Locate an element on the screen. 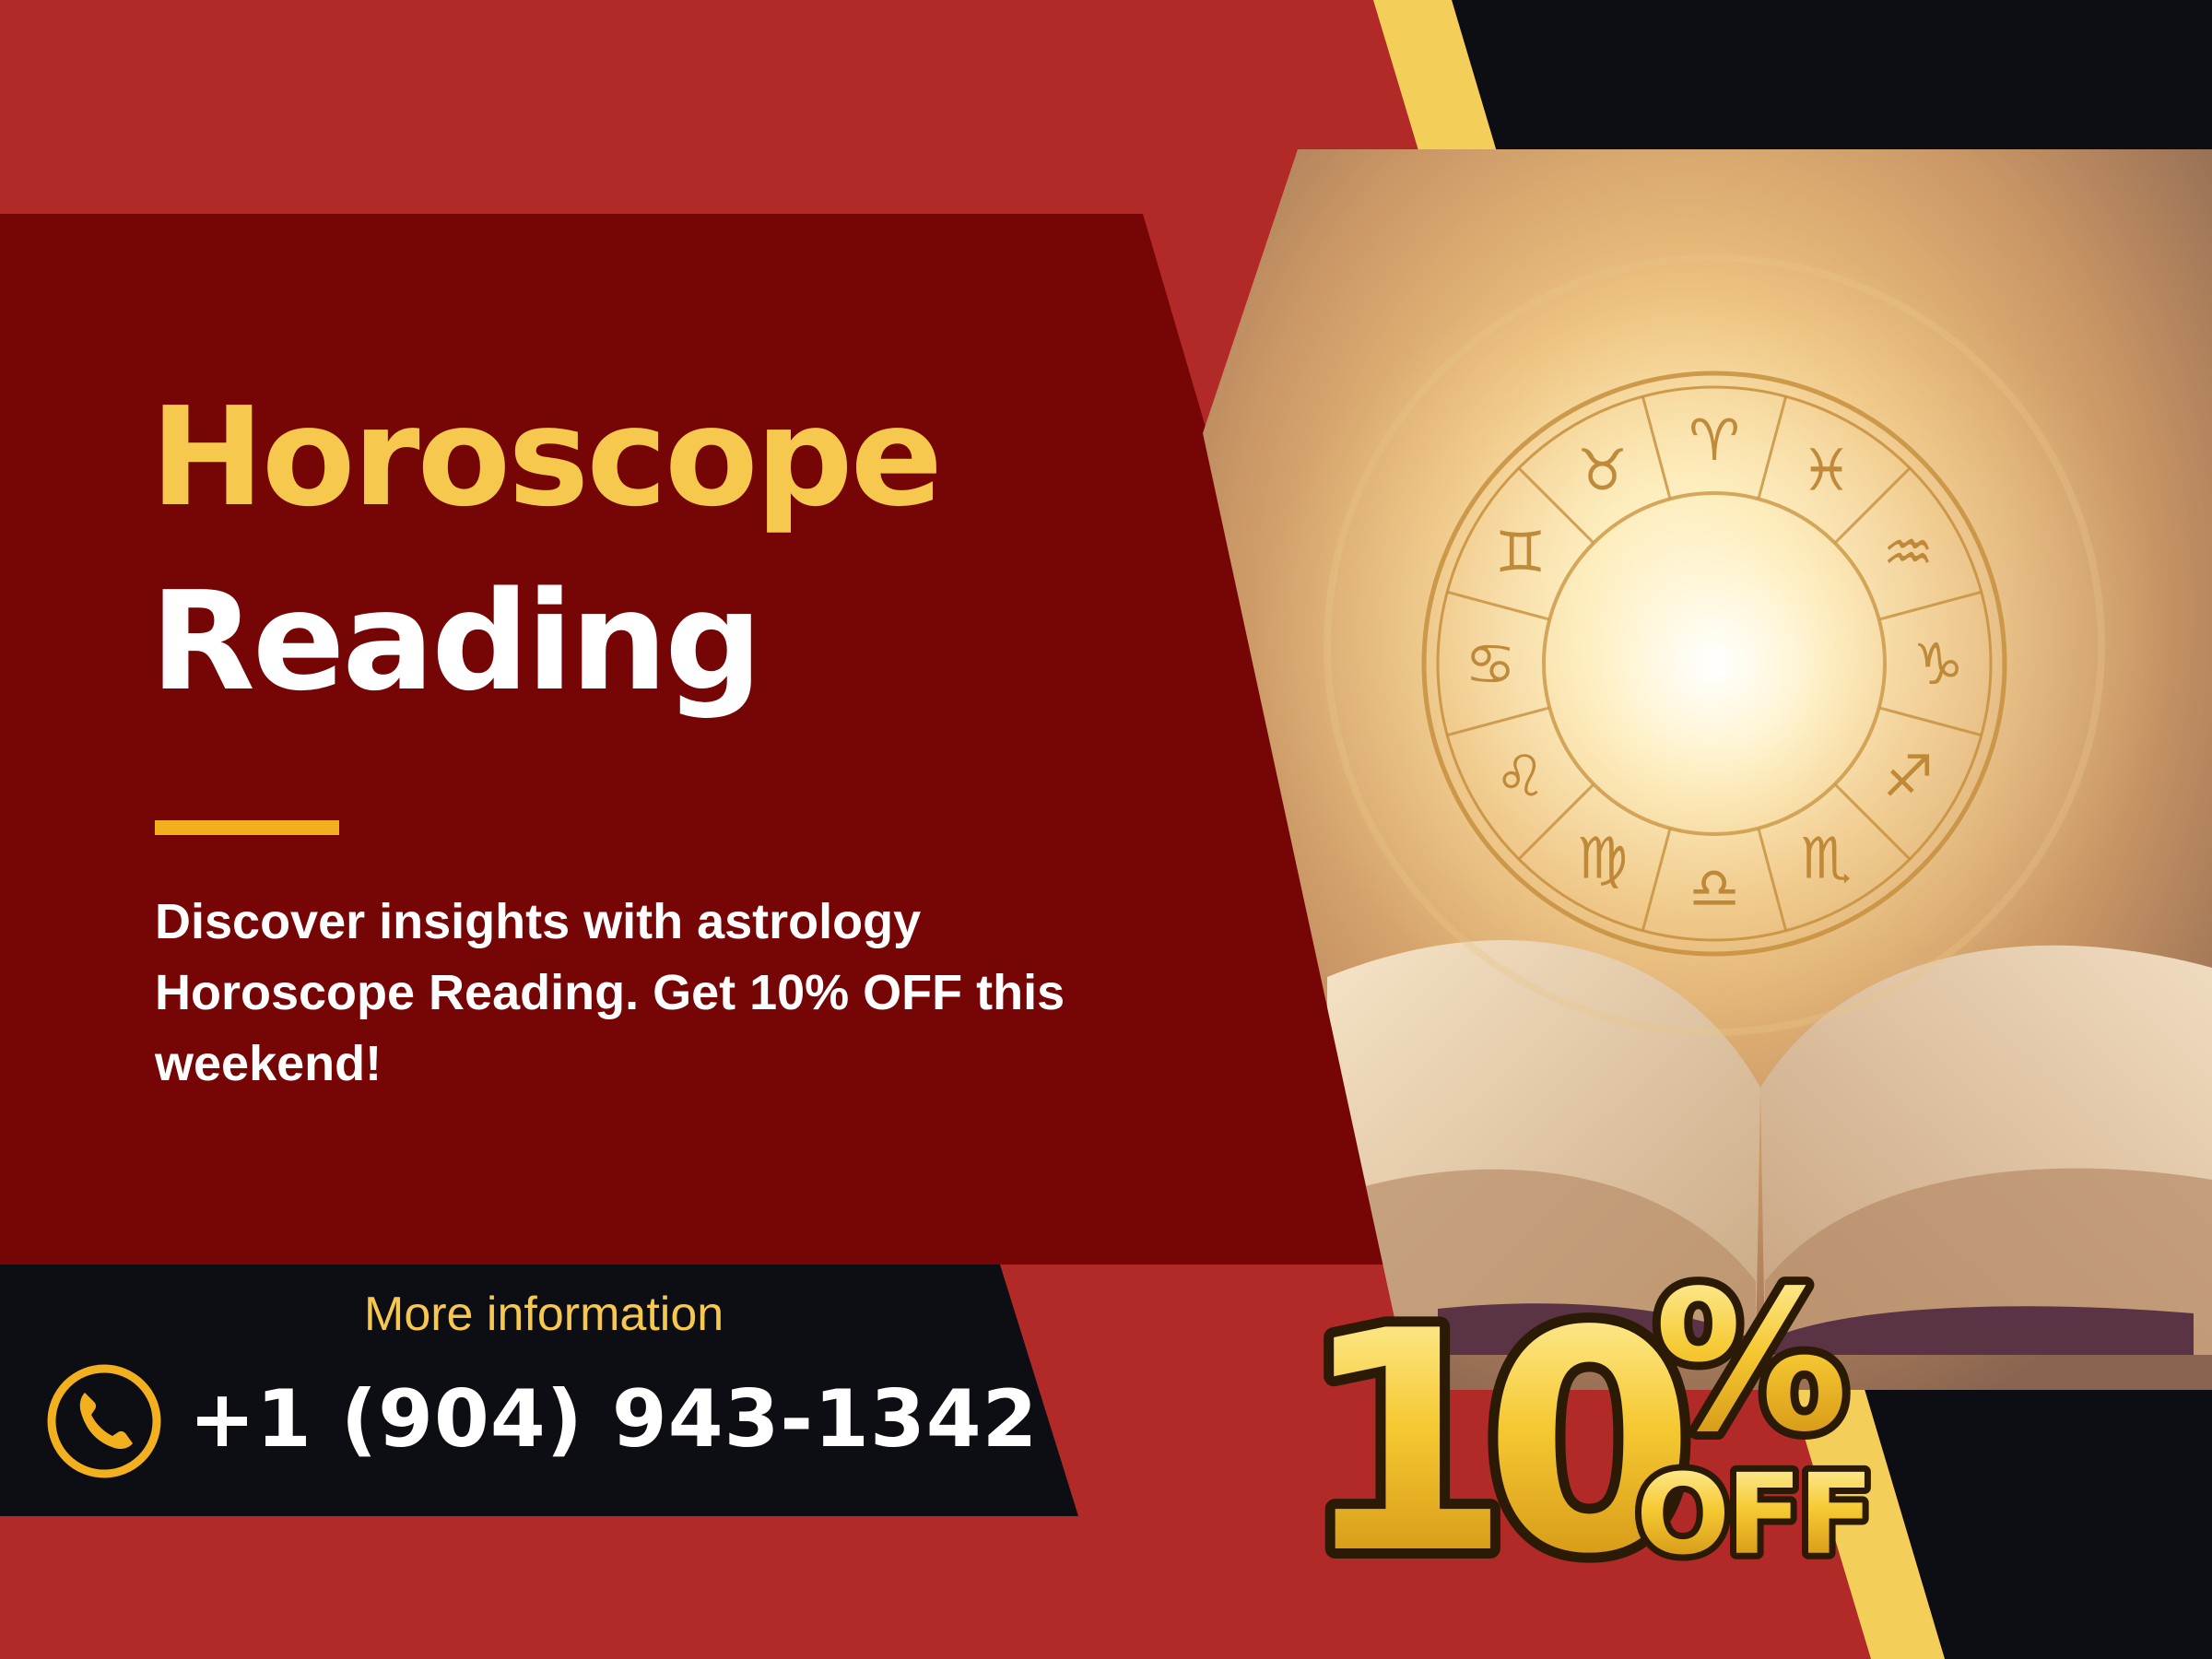 The image size is (2212, 1659). zodiac-glyph-icon: ♑ is located at coordinates (1938, 664).